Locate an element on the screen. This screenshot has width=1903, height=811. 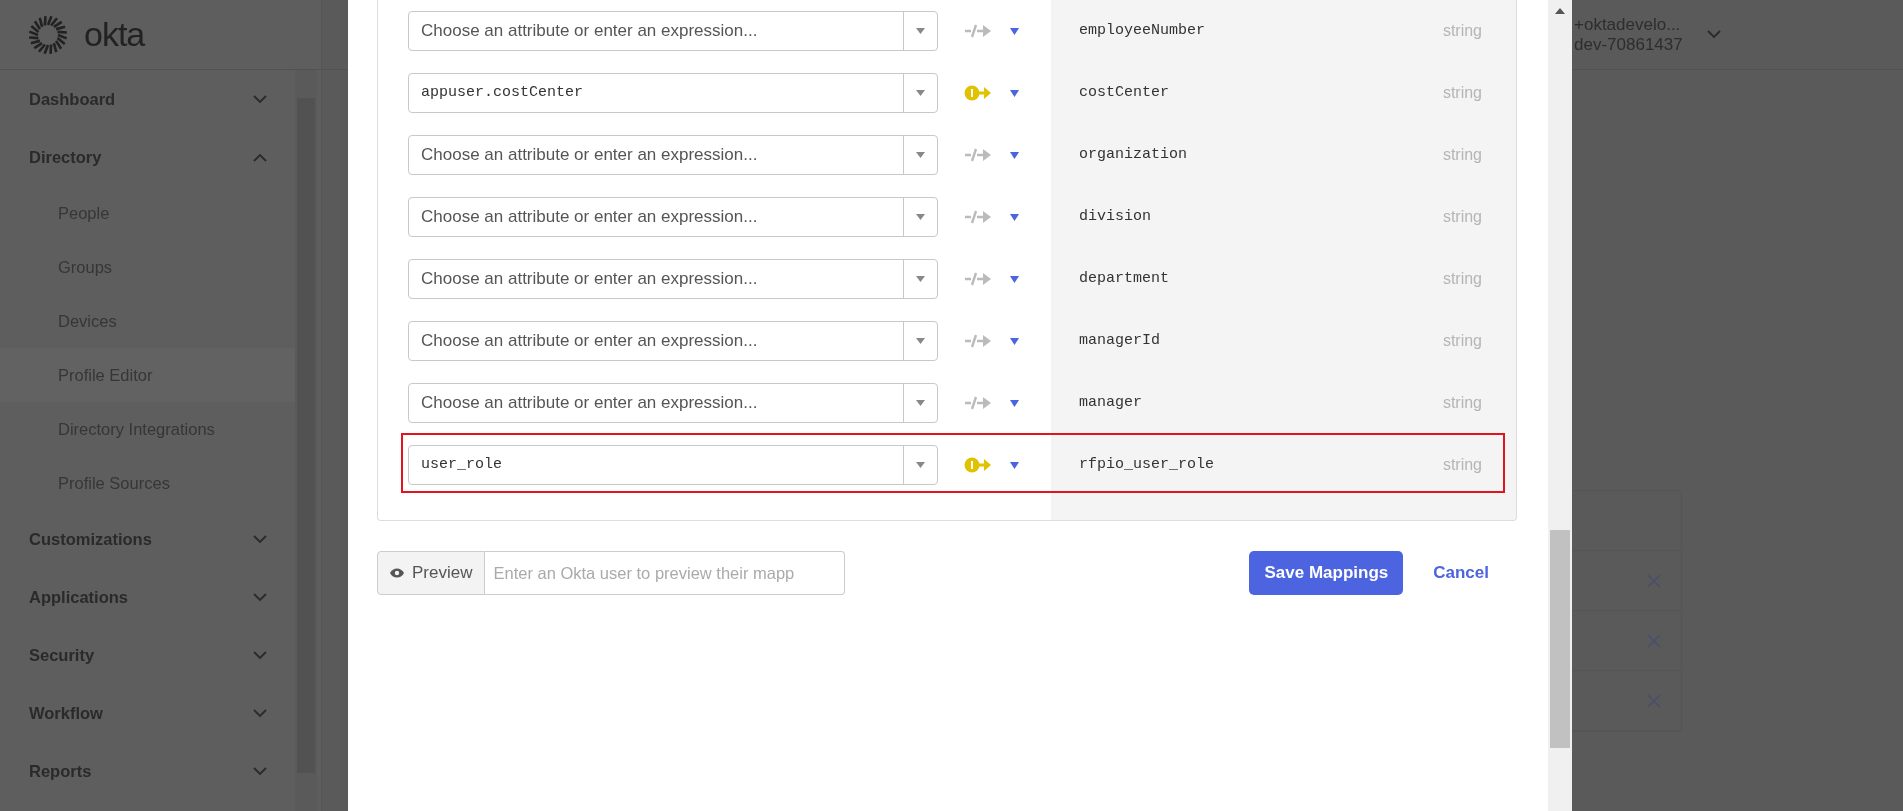
attribute-name: division is located at coordinates (1115, 216).